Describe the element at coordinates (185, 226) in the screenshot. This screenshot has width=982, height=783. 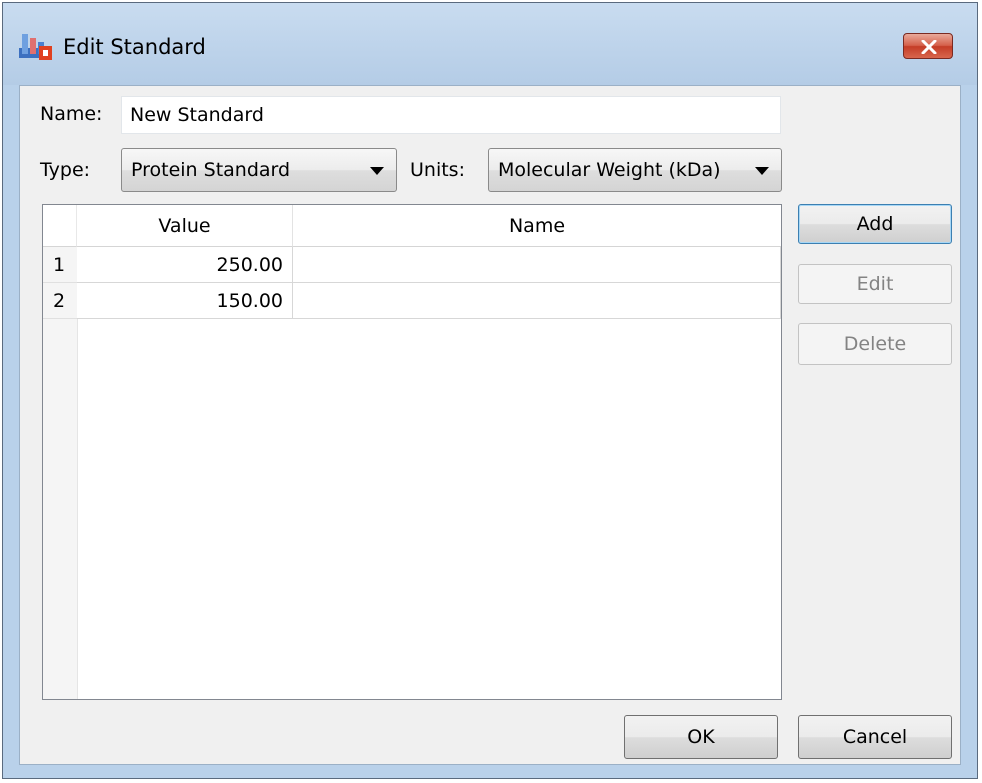
I see `column-header-value: Value` at that location.